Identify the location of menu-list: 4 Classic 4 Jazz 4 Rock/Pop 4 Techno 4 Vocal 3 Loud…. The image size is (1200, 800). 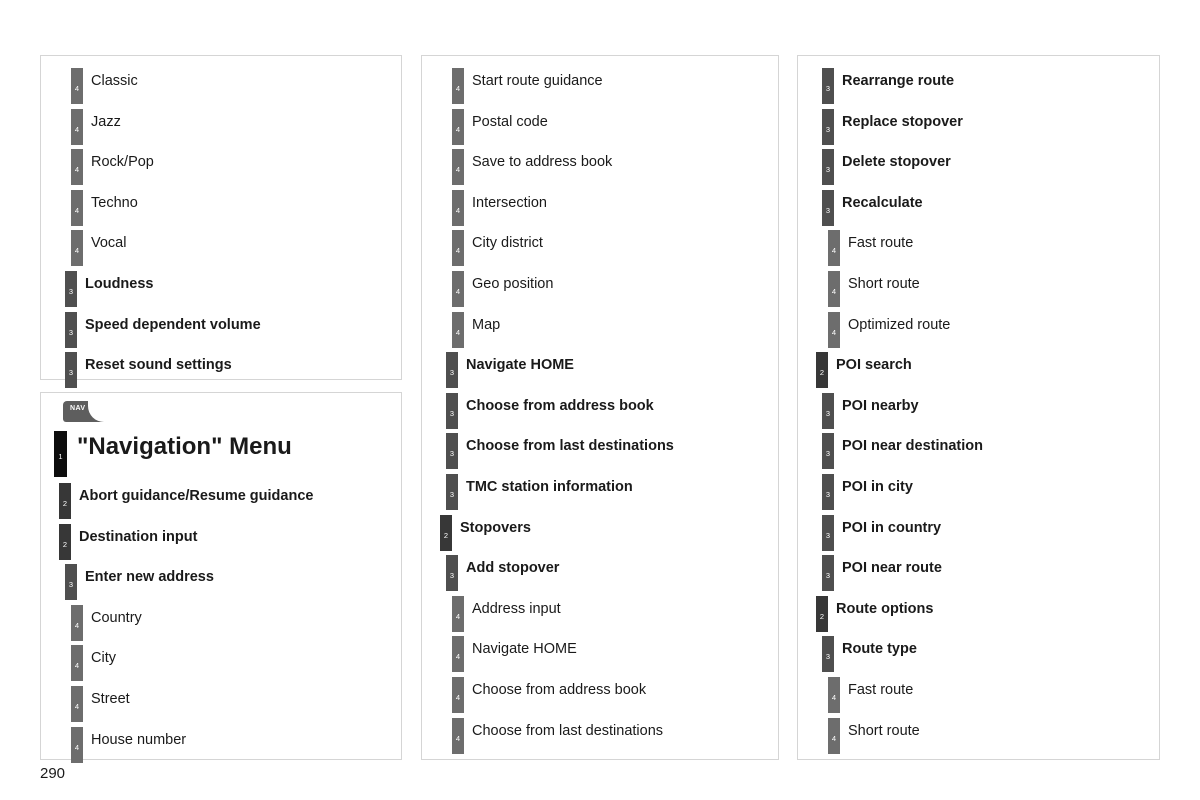
(221, 226).